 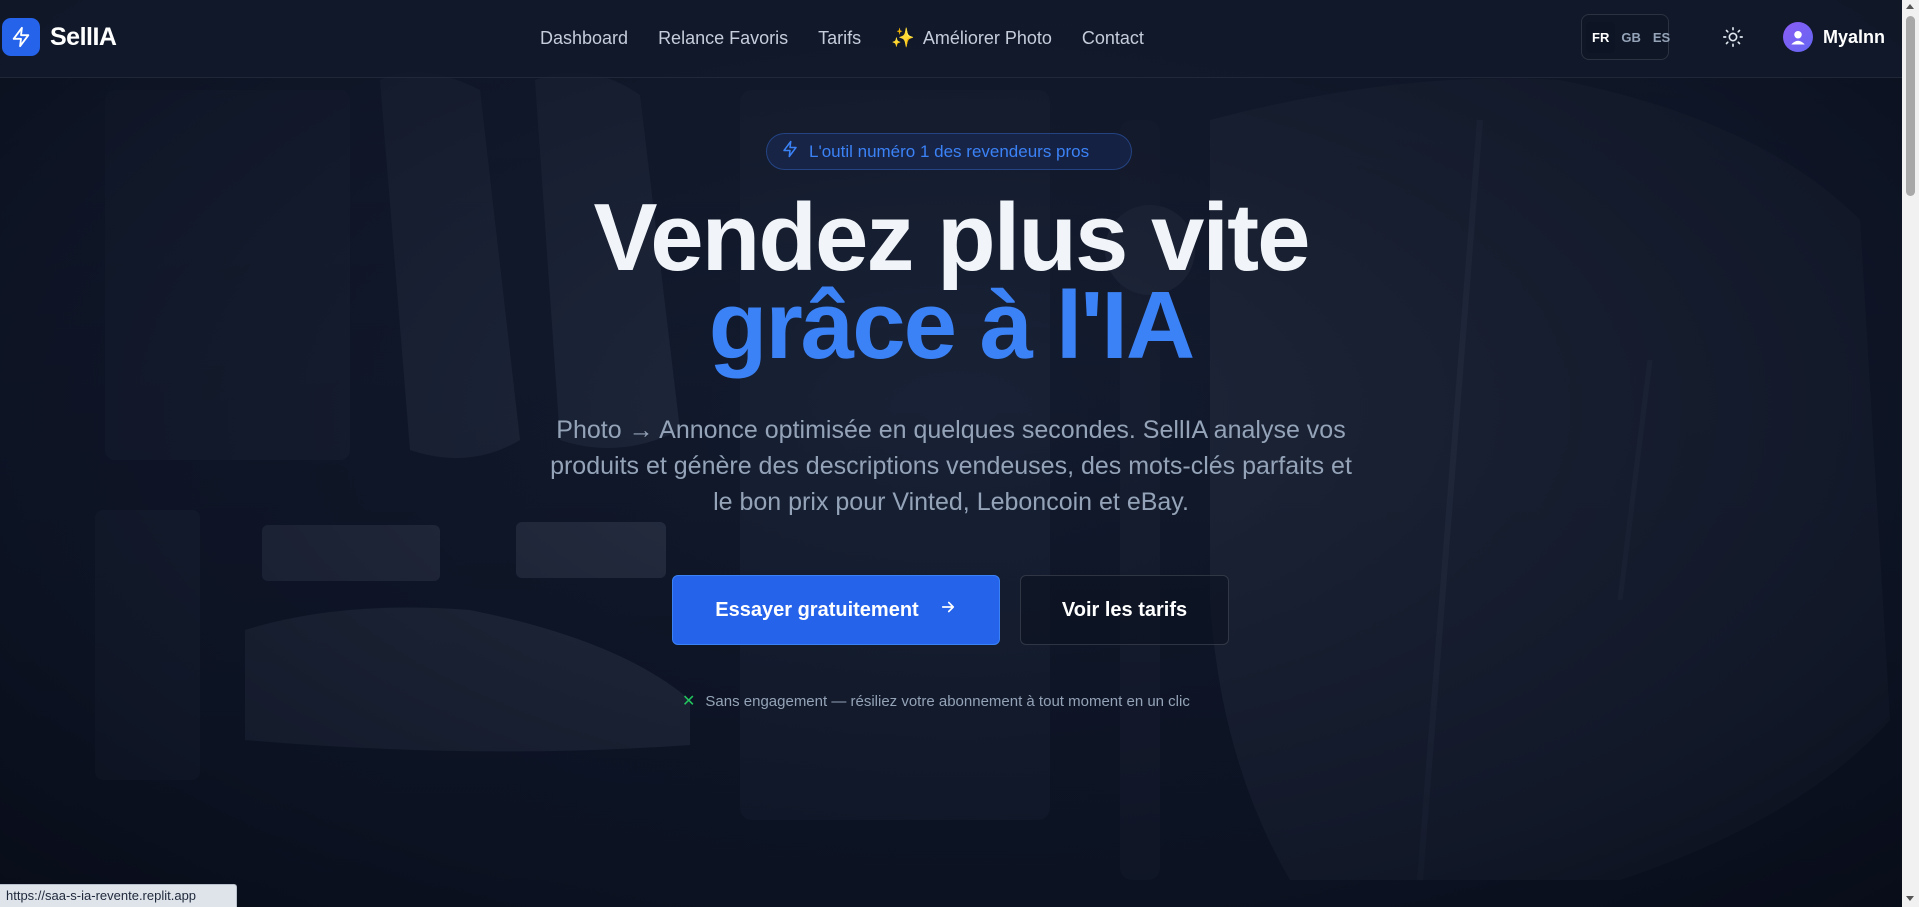 I want to click on brand-name: SellIA, so click(x=83, y=36).